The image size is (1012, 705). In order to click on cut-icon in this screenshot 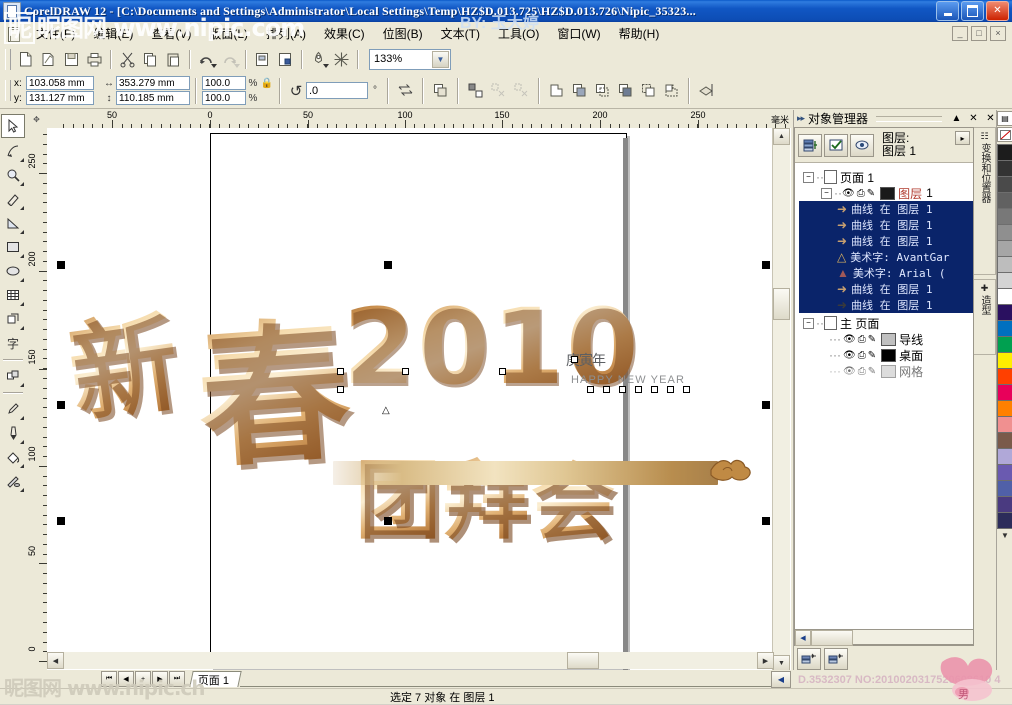, I will do `click(127, 59)`.